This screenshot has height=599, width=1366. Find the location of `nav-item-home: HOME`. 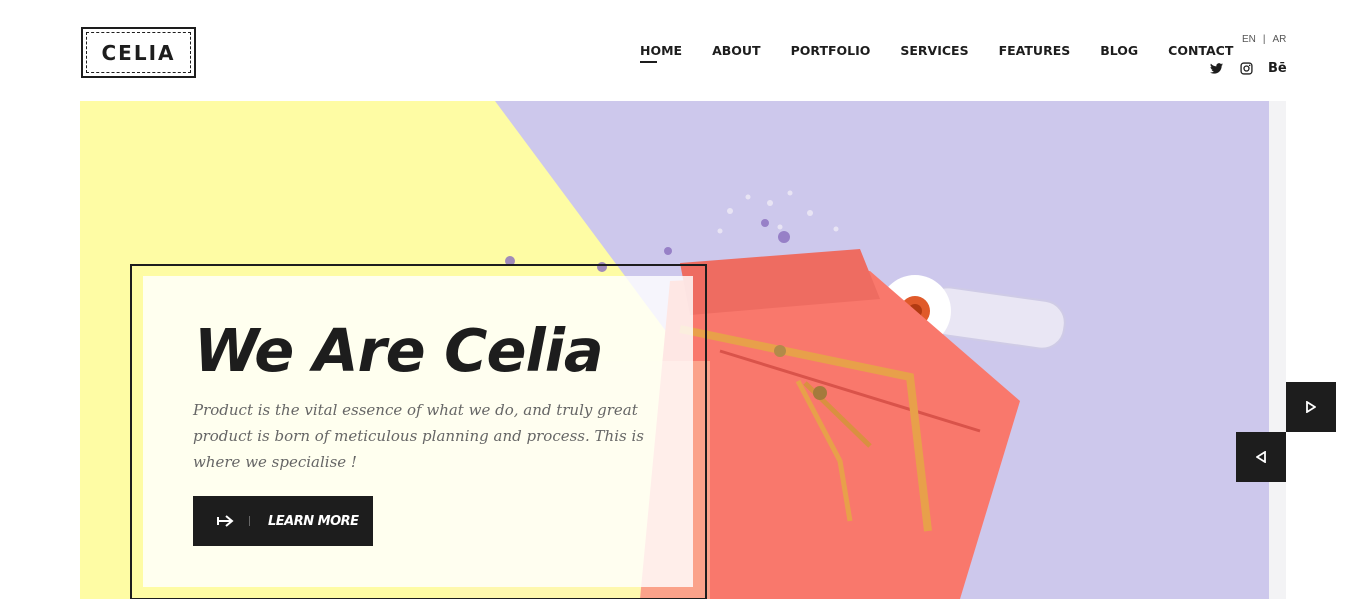

nav-item-home: HOME is located at coordinates (661, 53).